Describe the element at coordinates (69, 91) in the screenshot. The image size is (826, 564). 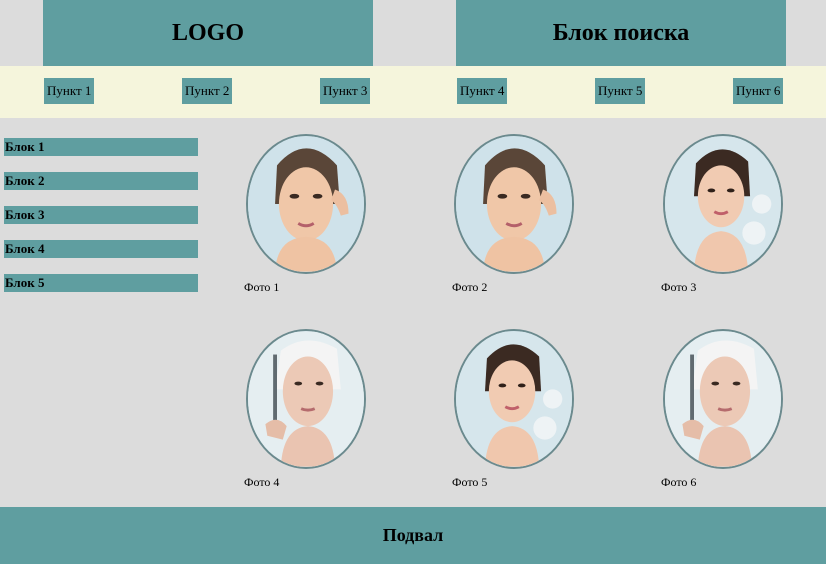
I see `nav-item-1: Пункт 1` at that location.